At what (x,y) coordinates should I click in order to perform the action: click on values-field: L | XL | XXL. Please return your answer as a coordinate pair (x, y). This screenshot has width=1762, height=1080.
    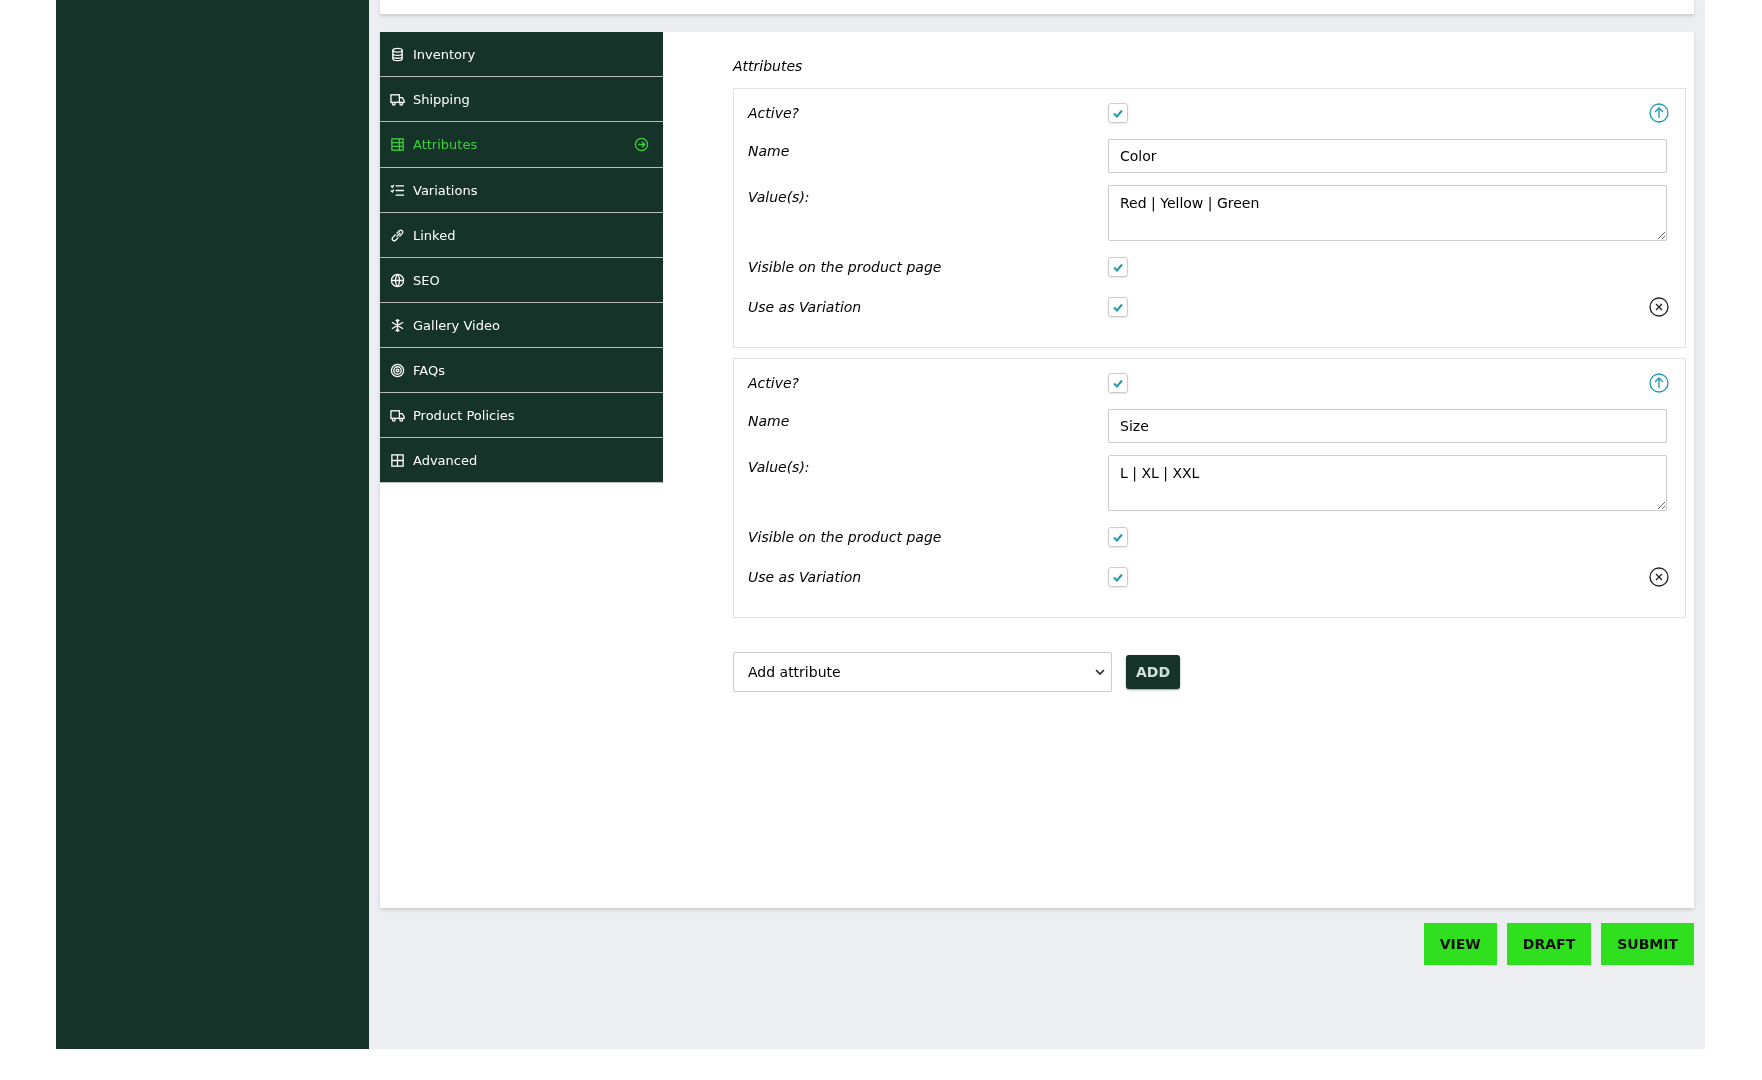
    Looking at the image, I should click on (1387, 483).